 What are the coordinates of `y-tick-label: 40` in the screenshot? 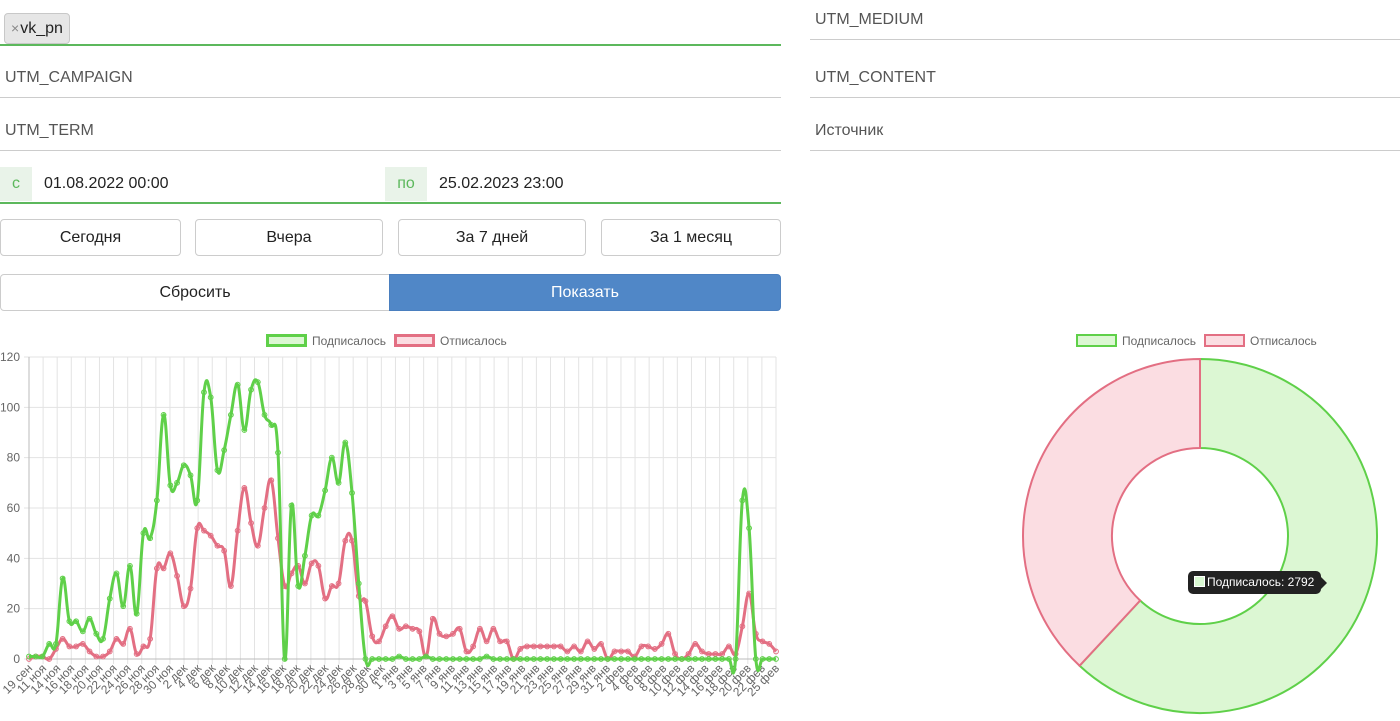 It's located at (14, 558).